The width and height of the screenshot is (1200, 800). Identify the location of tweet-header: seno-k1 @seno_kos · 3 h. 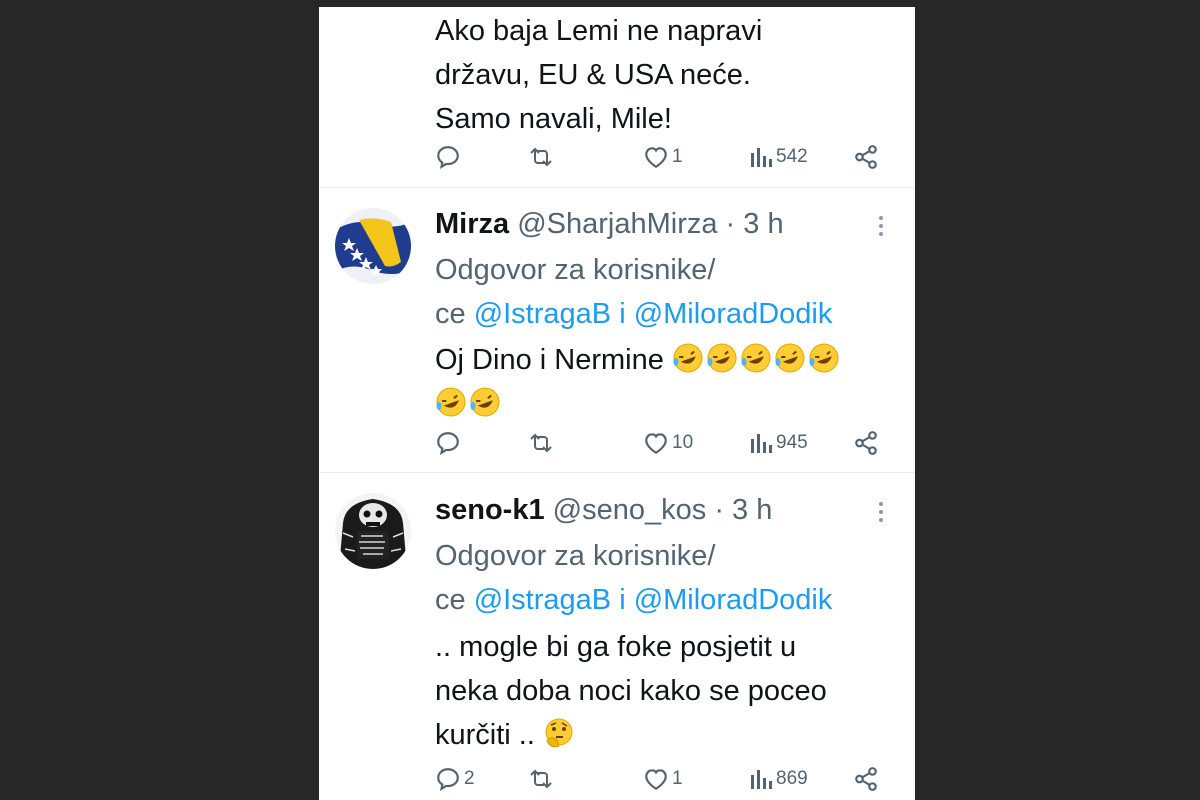
(603, 510).